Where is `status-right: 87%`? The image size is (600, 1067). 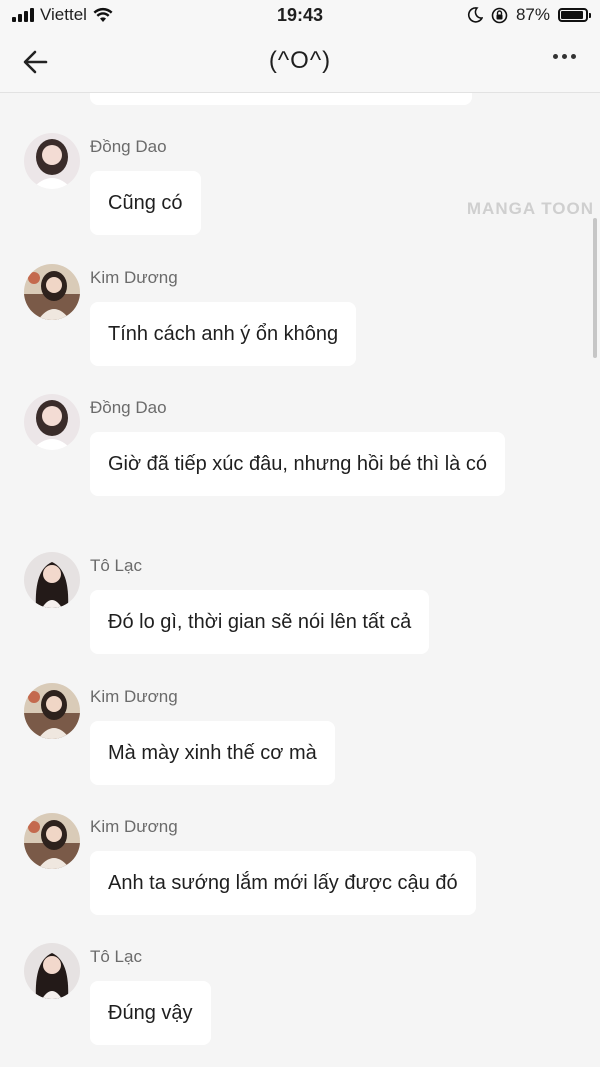
status-right: 87% is located at coordinates (529, 15).